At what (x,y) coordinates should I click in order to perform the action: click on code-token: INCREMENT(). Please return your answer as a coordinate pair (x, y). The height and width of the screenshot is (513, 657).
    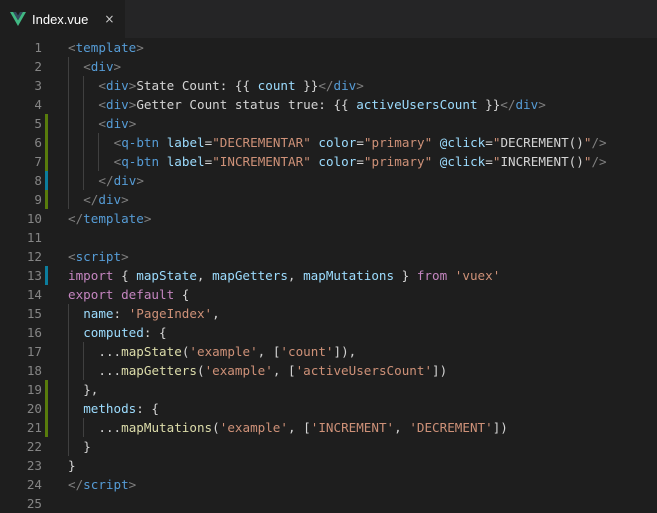
    Looking at the image, I should click on (542, 161).